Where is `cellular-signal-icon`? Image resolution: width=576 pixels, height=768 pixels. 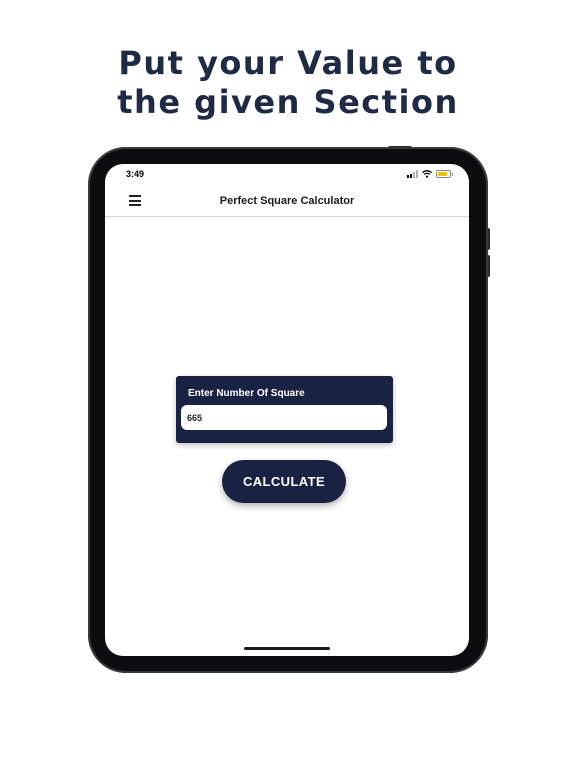
cellular-signal-icon is located at coordinates (412, 174).